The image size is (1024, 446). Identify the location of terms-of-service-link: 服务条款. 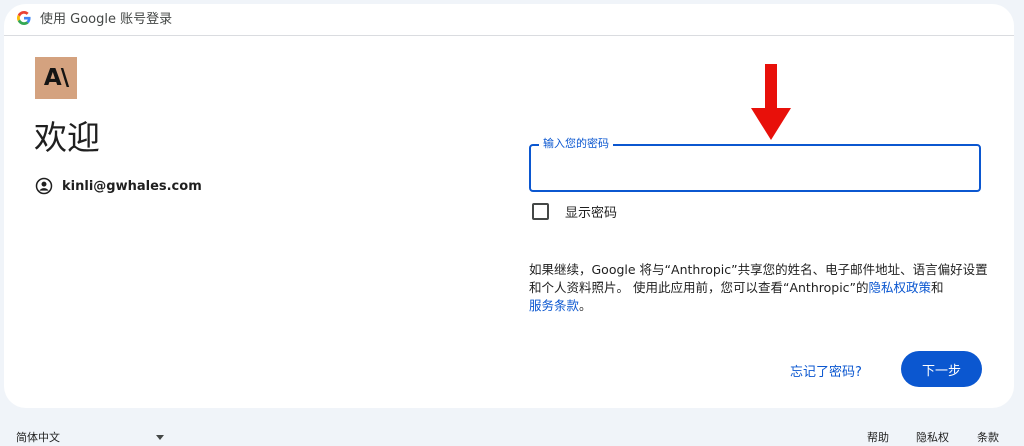
(554, 305).